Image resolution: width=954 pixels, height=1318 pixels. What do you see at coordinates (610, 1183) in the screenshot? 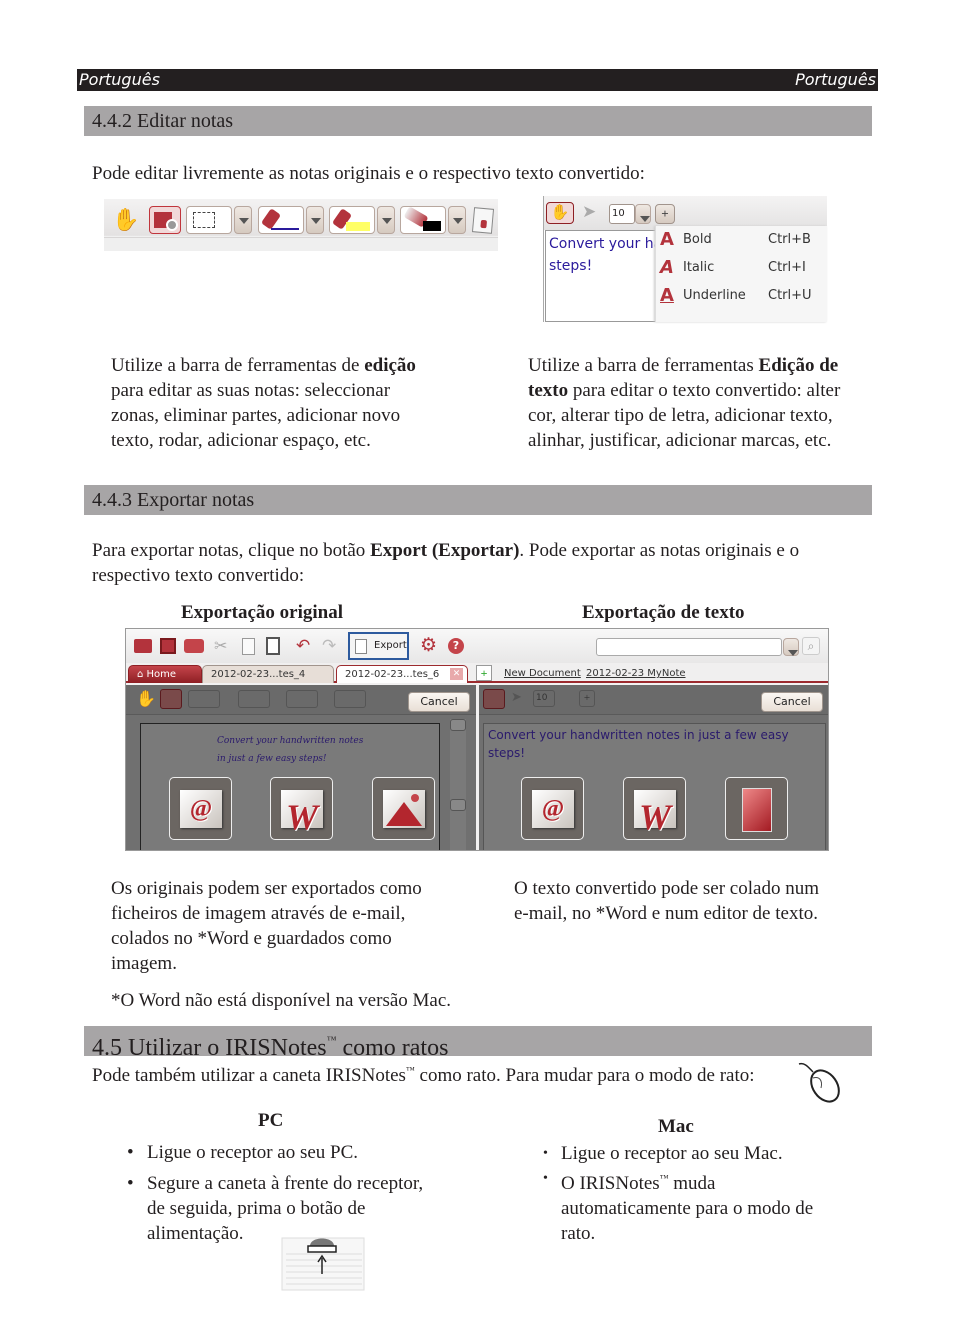
I see `step-text-part: O IRISNotes` at bounding box center [610, 1183].